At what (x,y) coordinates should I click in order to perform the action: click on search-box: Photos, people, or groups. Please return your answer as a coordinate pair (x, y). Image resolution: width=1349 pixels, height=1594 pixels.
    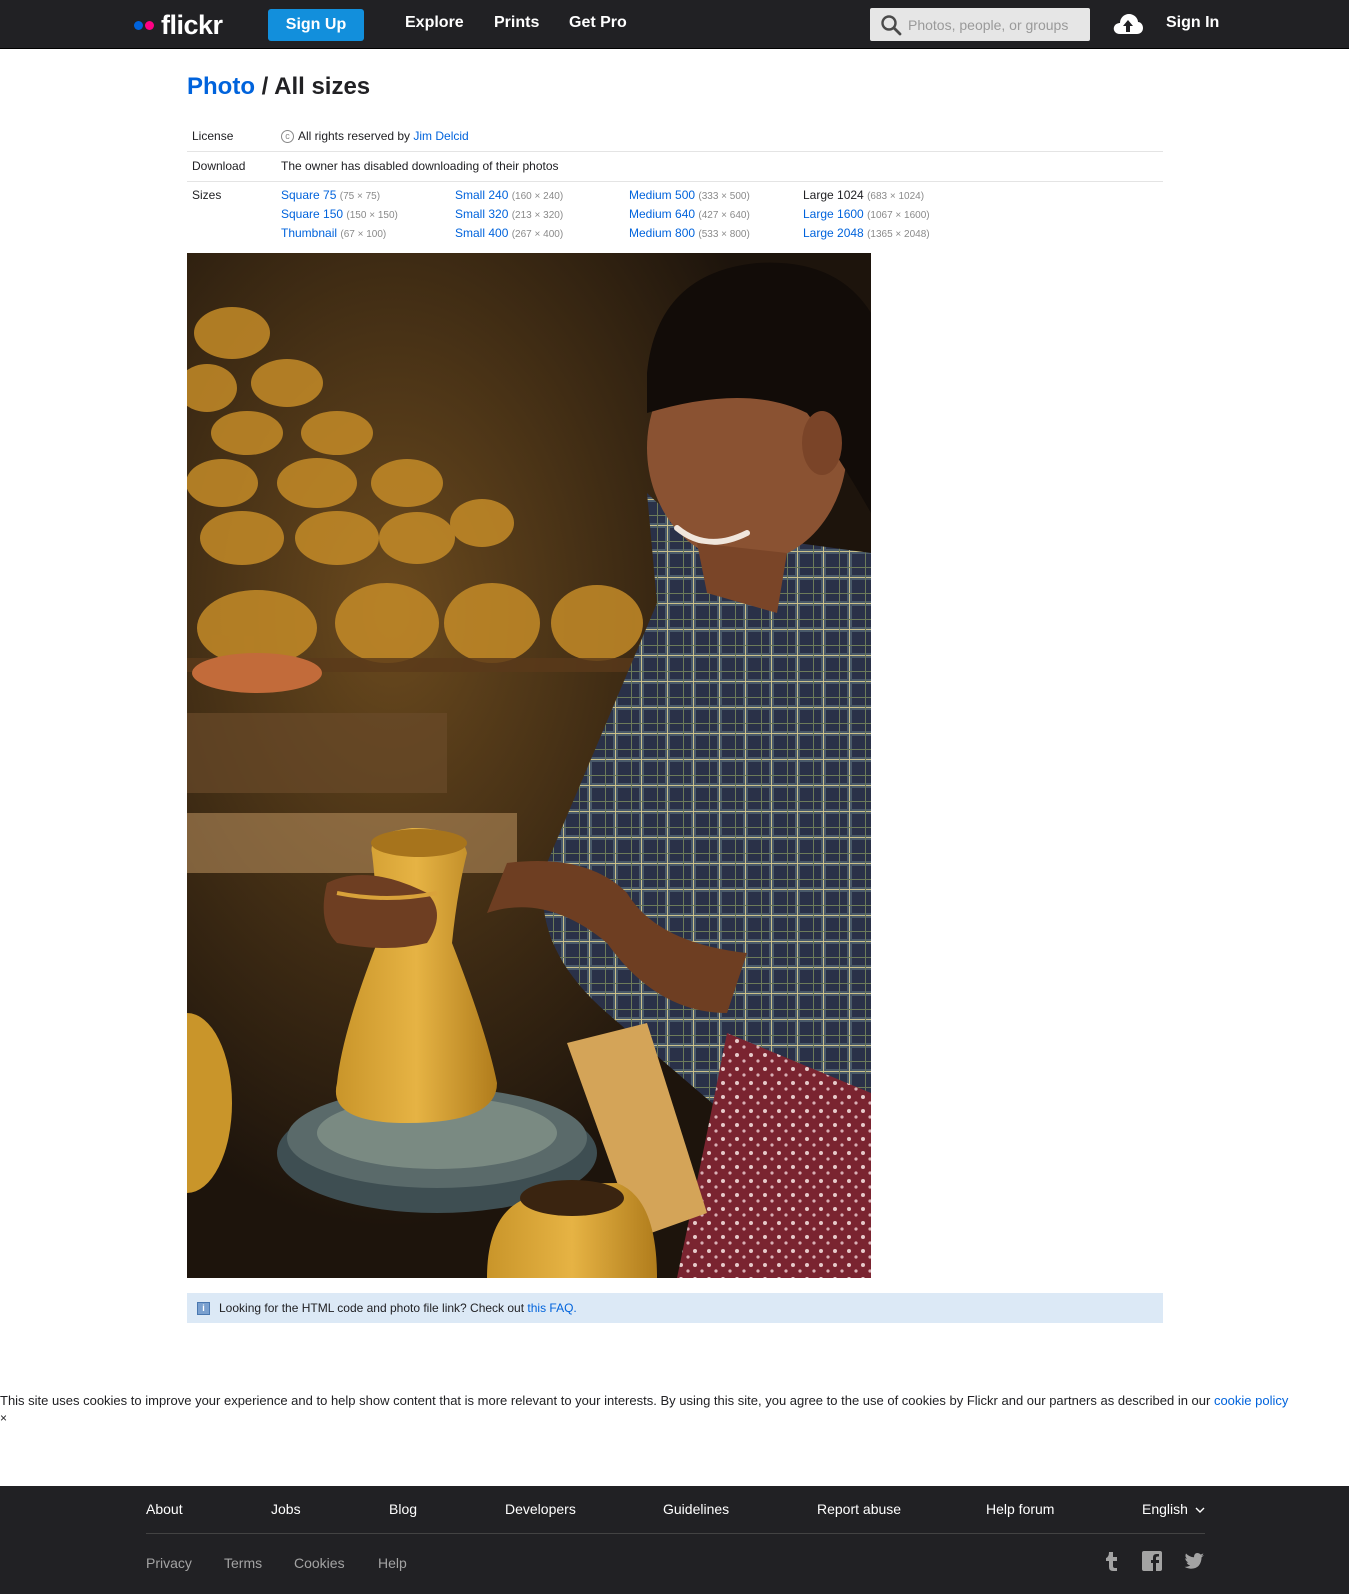
    Looking at the image, I should click on (980, 24).